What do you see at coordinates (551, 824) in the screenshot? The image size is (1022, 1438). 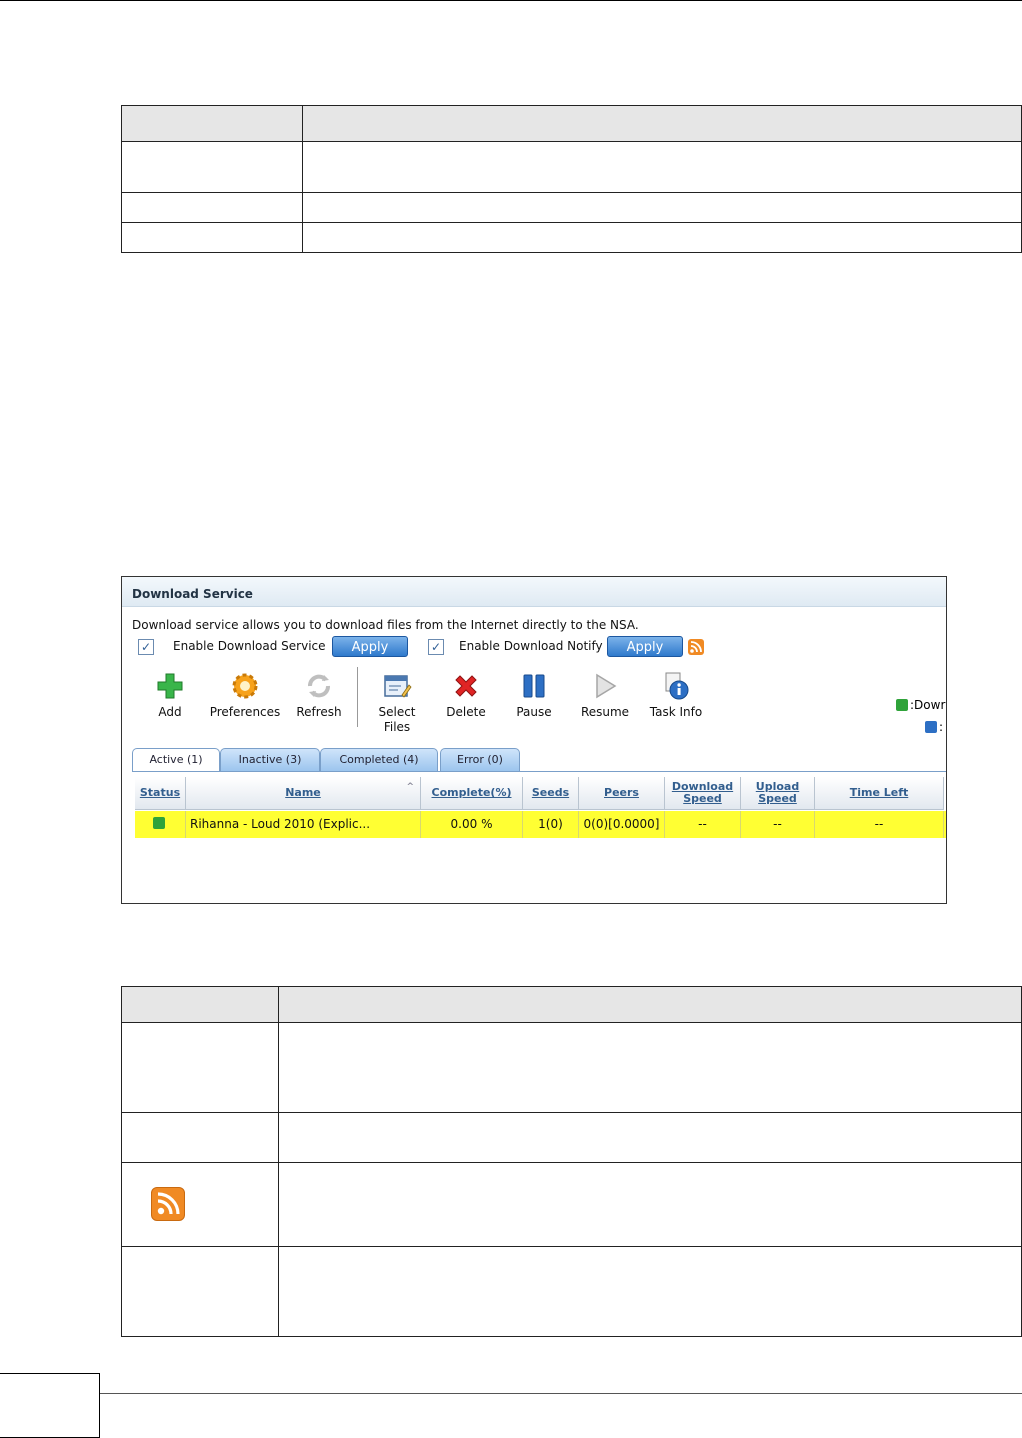 I see `row-seeds-cell: 1(0)` at bounding box center [551, 824].